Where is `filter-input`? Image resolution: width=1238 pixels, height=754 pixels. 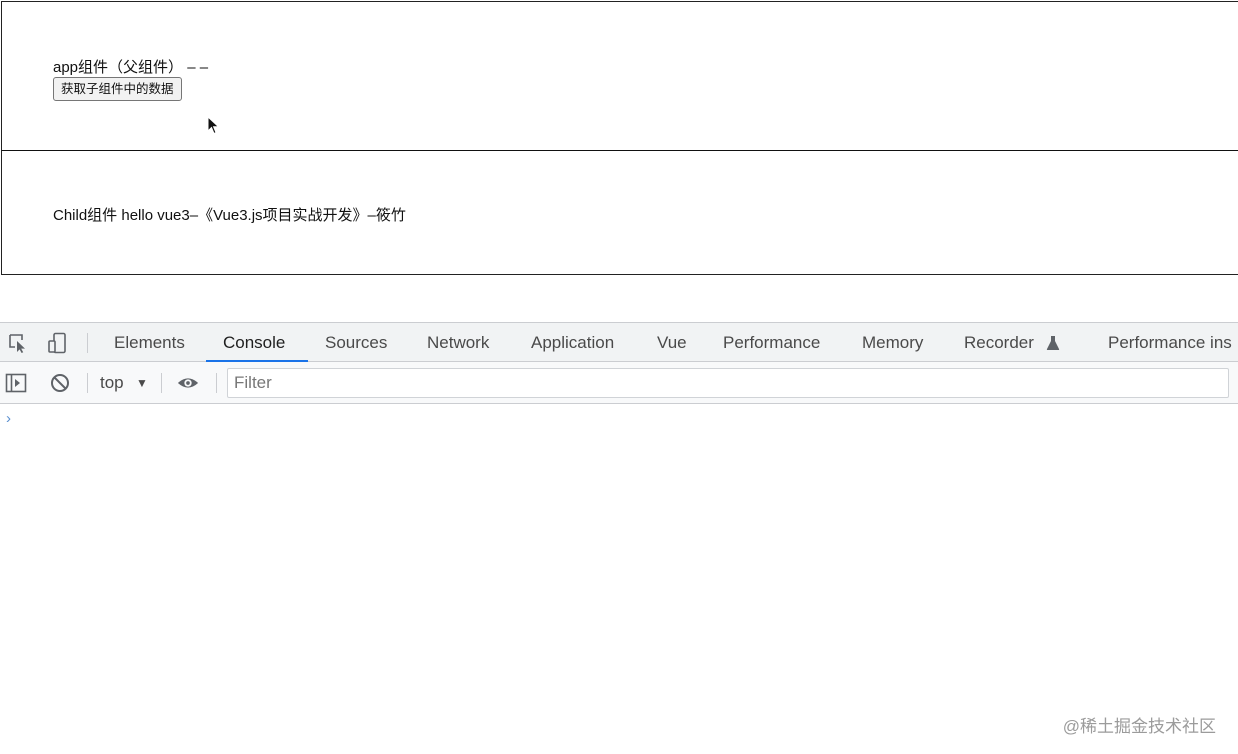 filter-input is located at coordinates (728, 383).